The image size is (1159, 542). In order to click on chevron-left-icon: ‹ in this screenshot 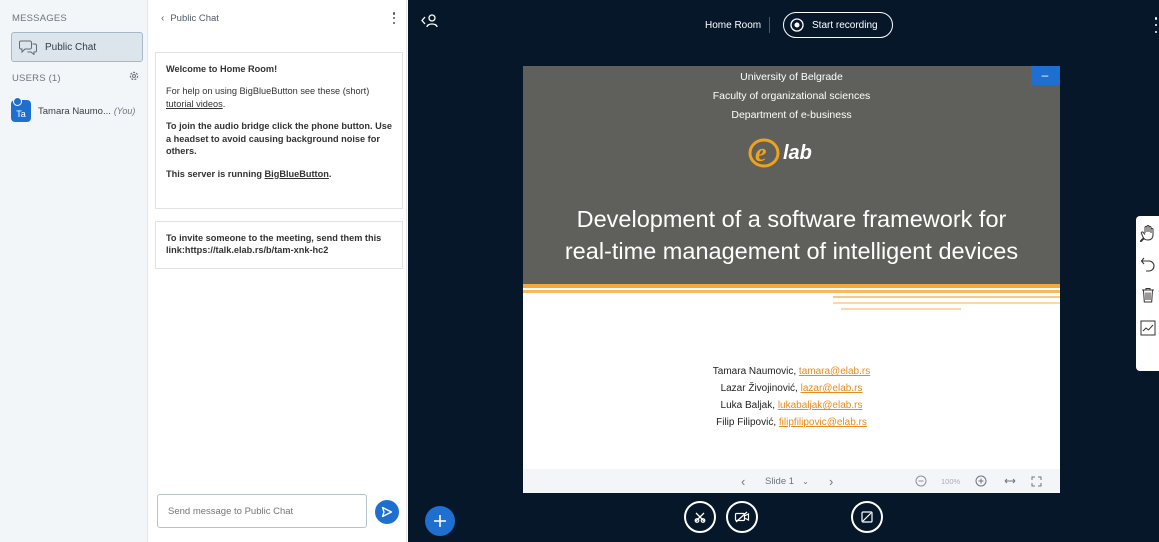, I will do `click(163, 18)`.